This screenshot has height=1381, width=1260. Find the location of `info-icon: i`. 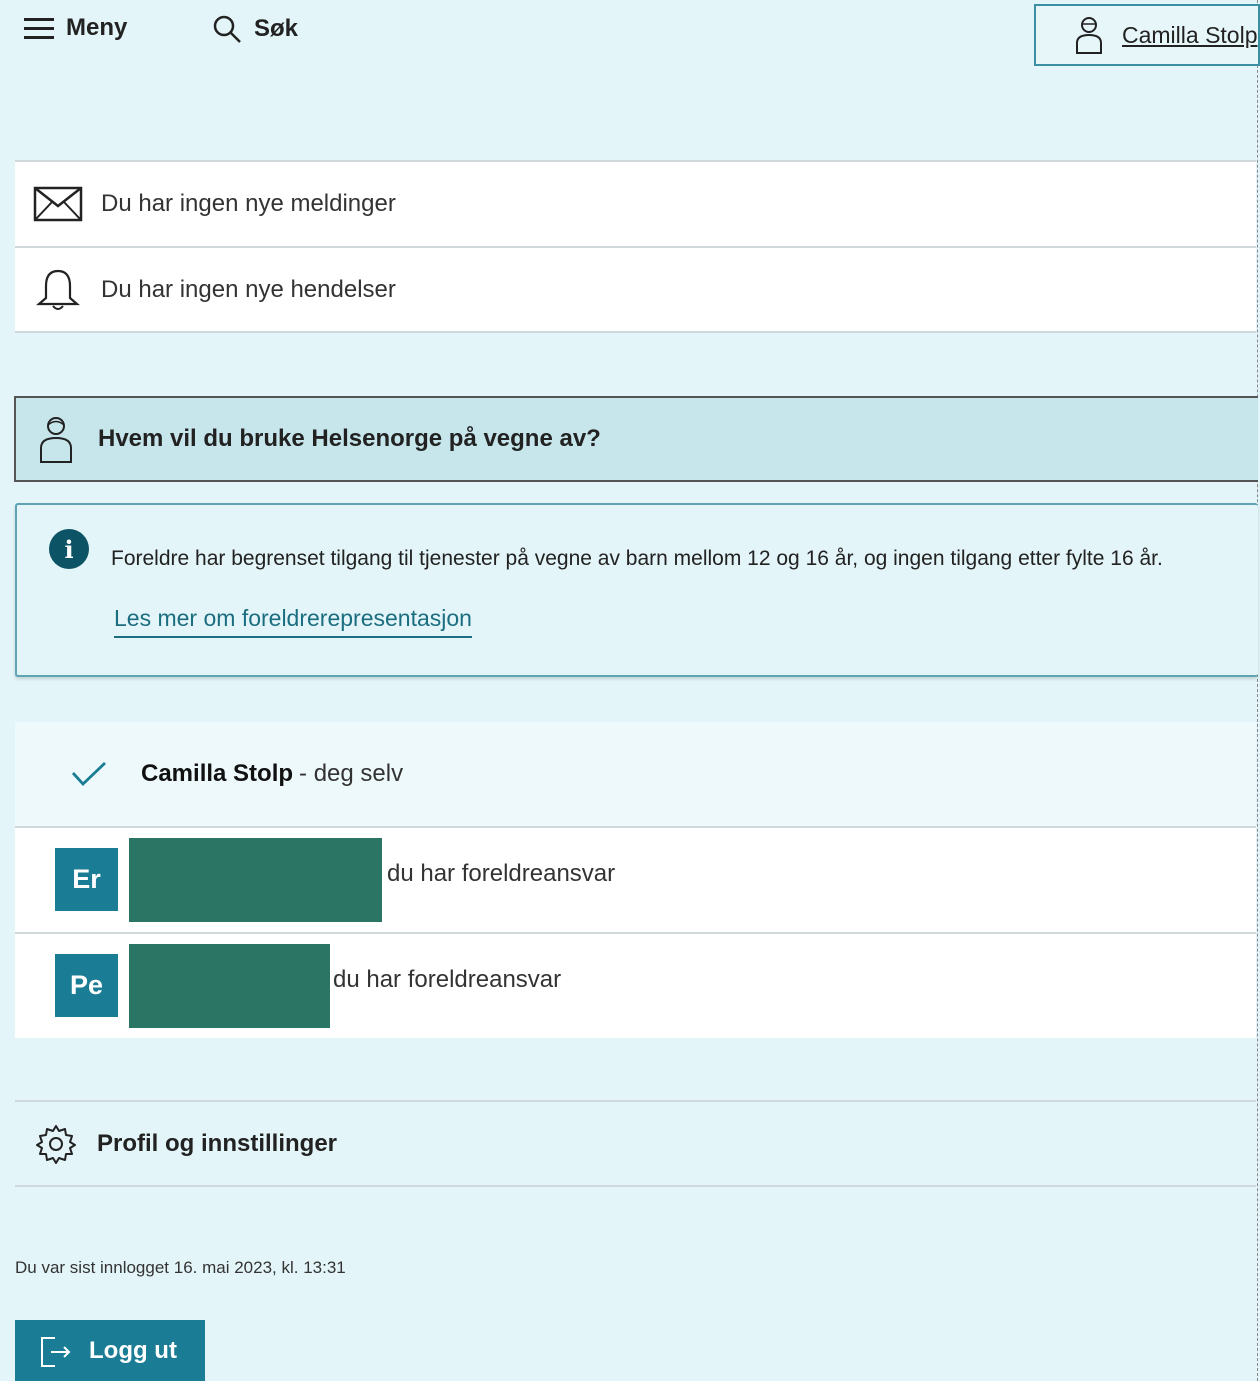

info-icon: i is located at coordinates (69, 549).